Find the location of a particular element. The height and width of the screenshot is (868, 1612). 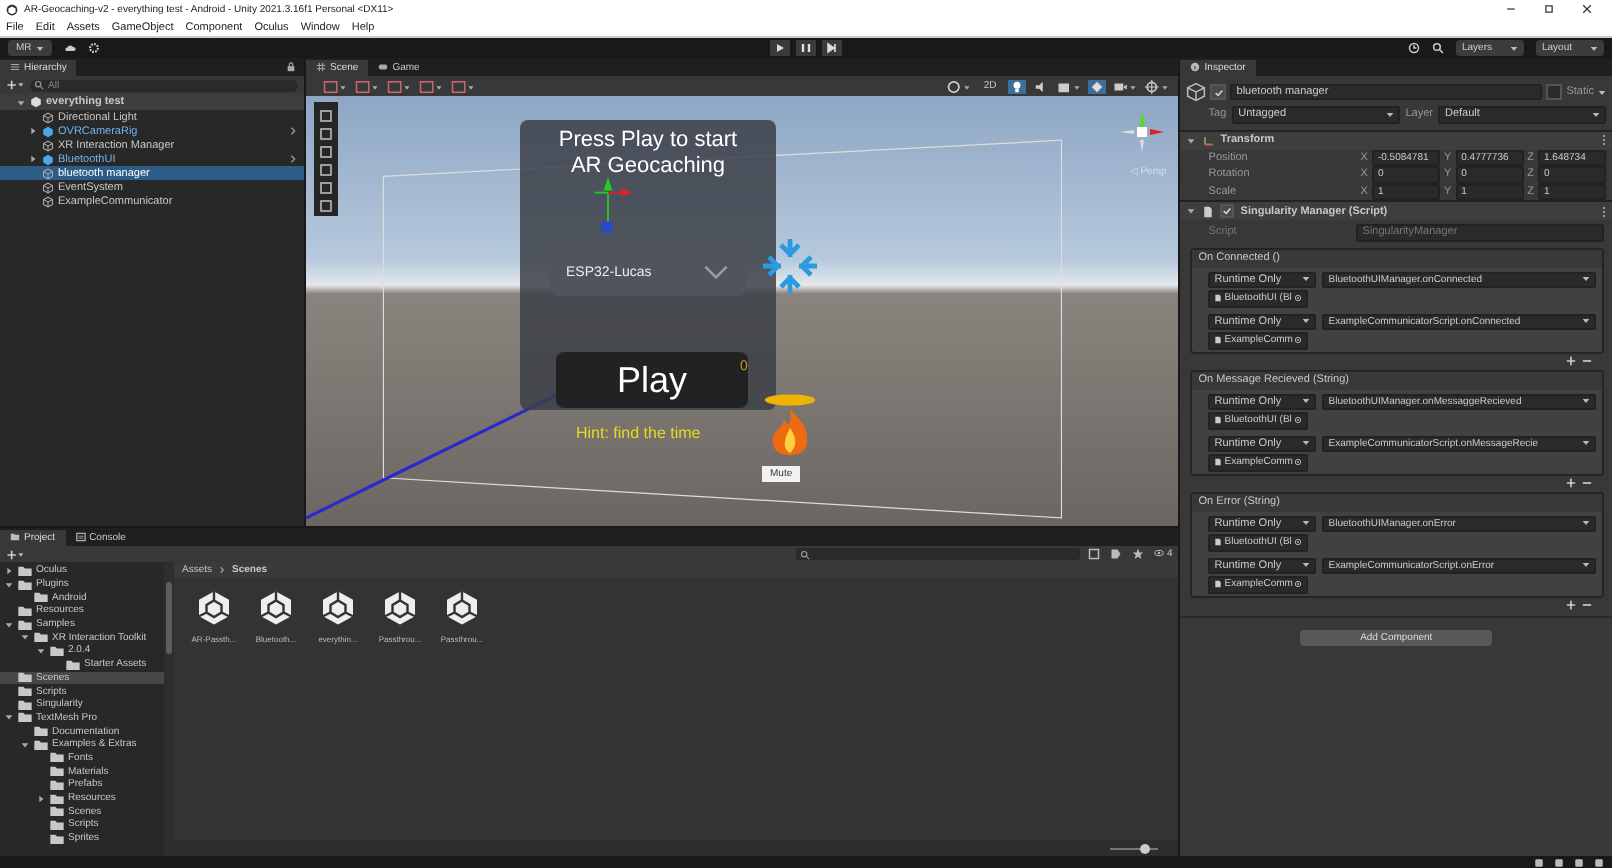

panel-heading: Press Play to start AR Geocaching is located at coordinates (648, 154).